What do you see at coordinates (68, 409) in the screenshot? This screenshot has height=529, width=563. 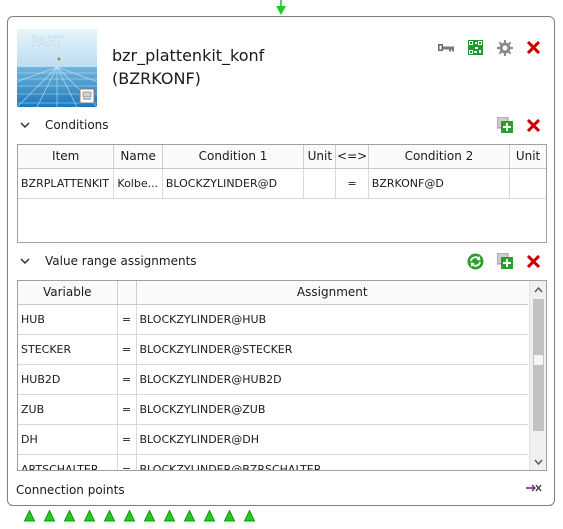 I see `cell-variable: ZUB` at bounding box center [68, 409].